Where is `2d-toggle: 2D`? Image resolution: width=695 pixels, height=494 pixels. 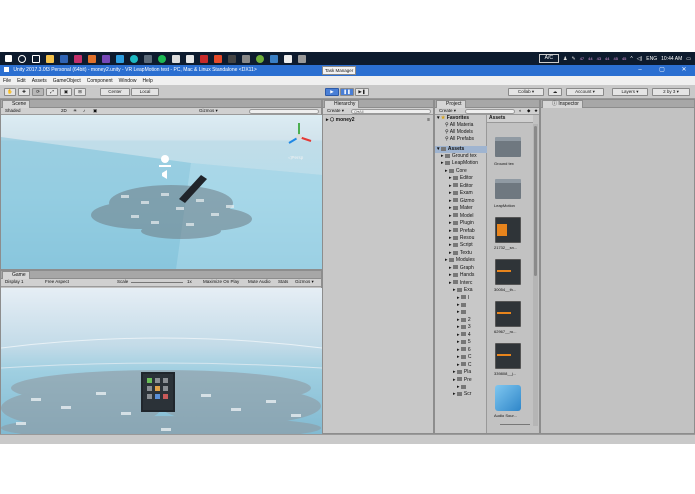
2d-toggle: 2D is located at coordinates (64, 111).